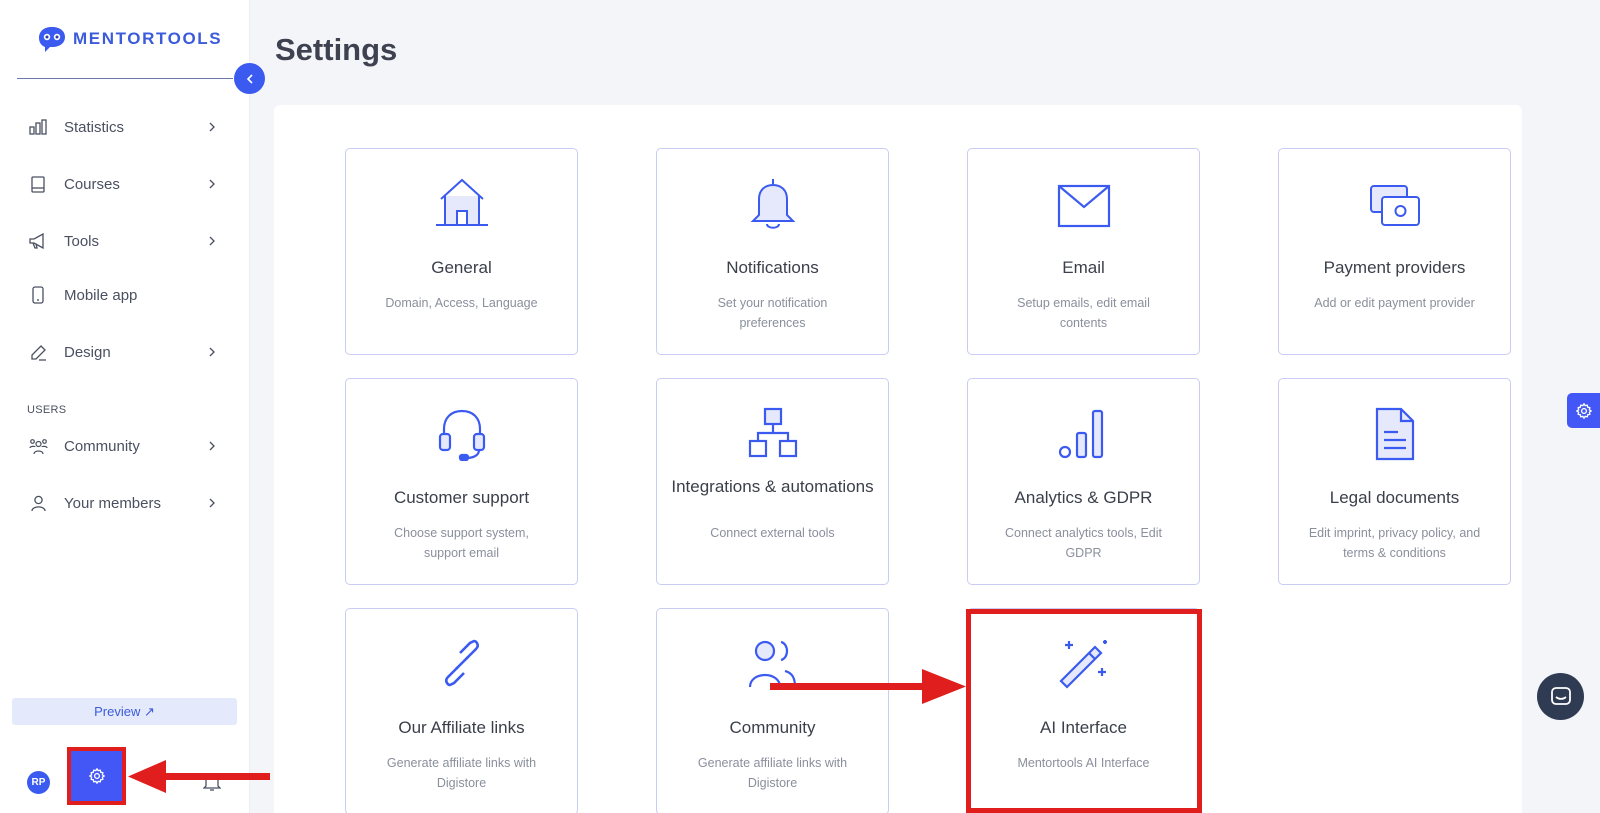  What do you see at coordinates (123, 352) in the screenshot?
I see `sidebar-item-design: Design` at bounding box center [123, 352].